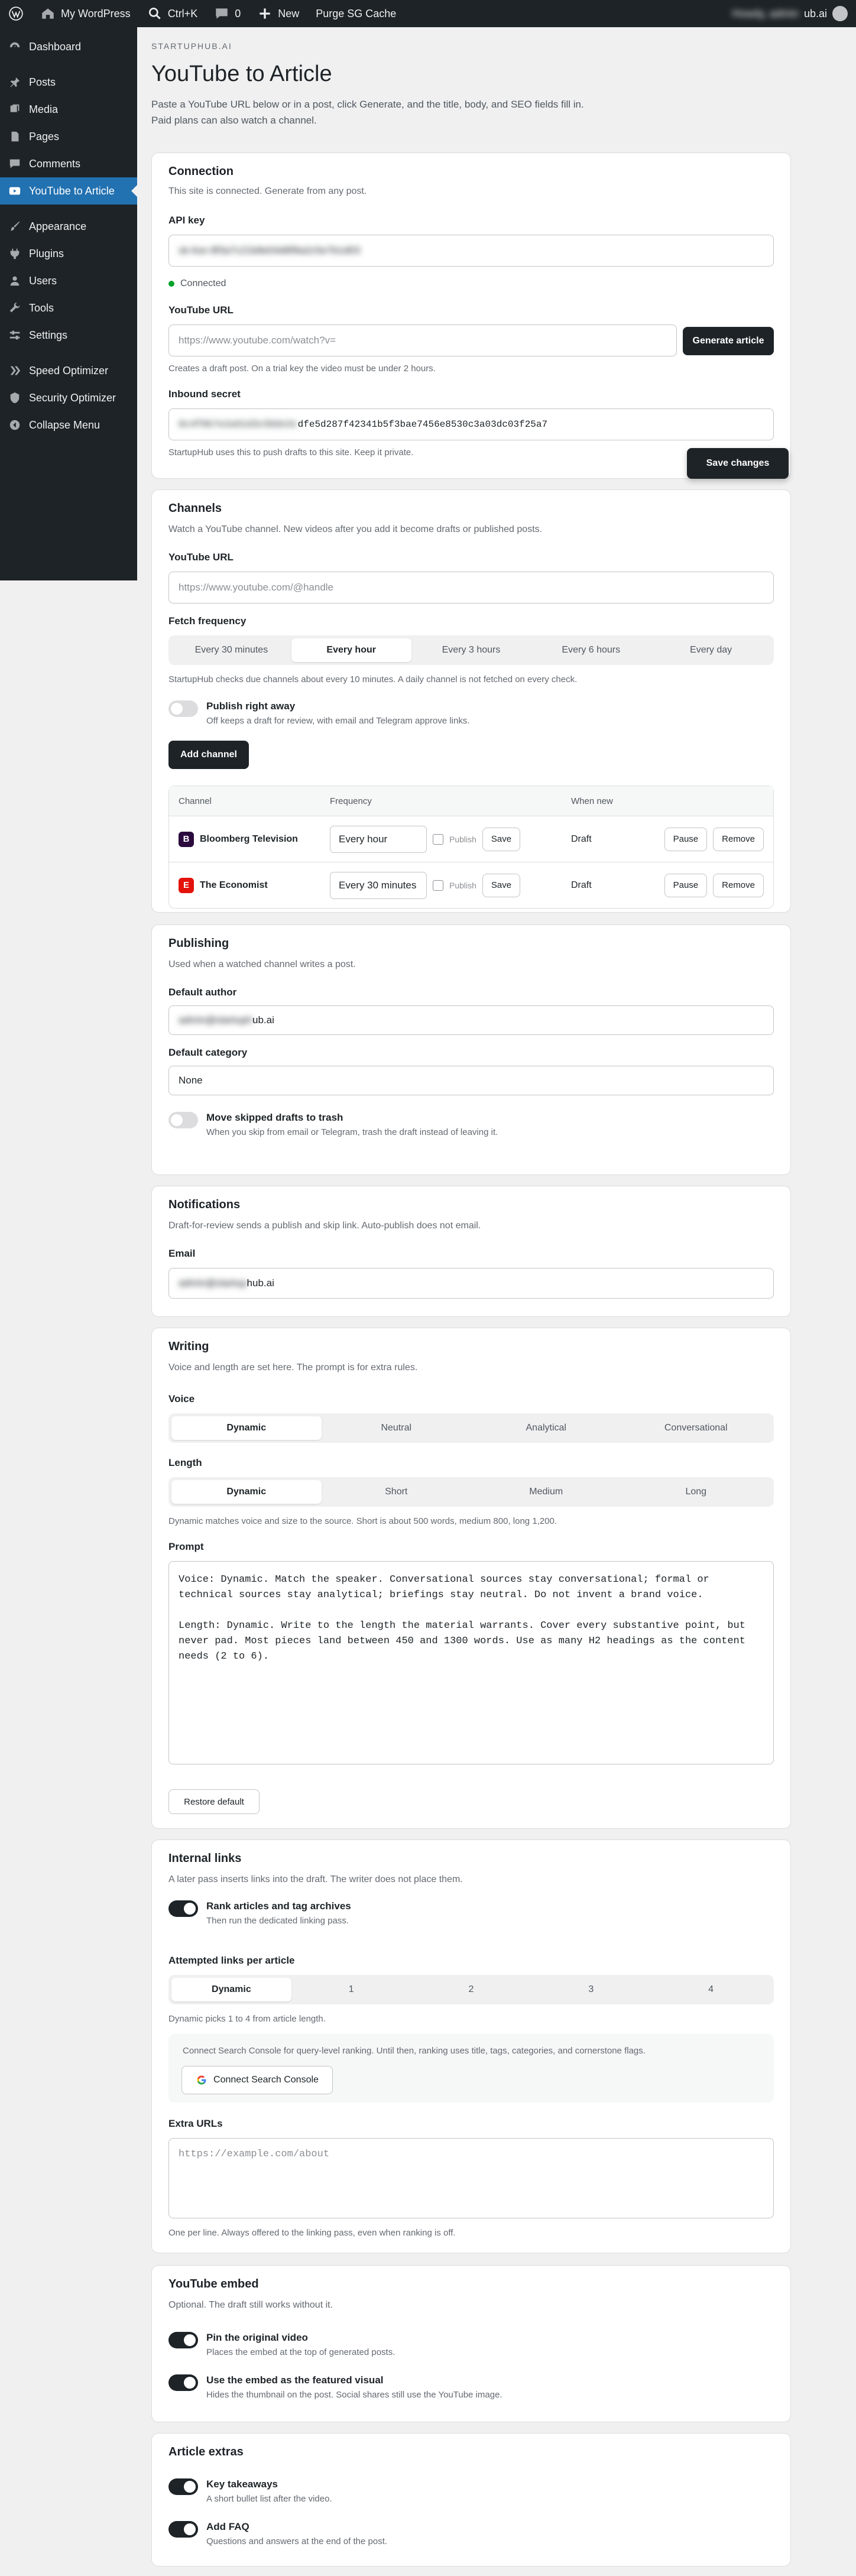  Describe the element at coordinates (183, 708) in the screenshot. I see `publish-right-away-toggle` at that location.